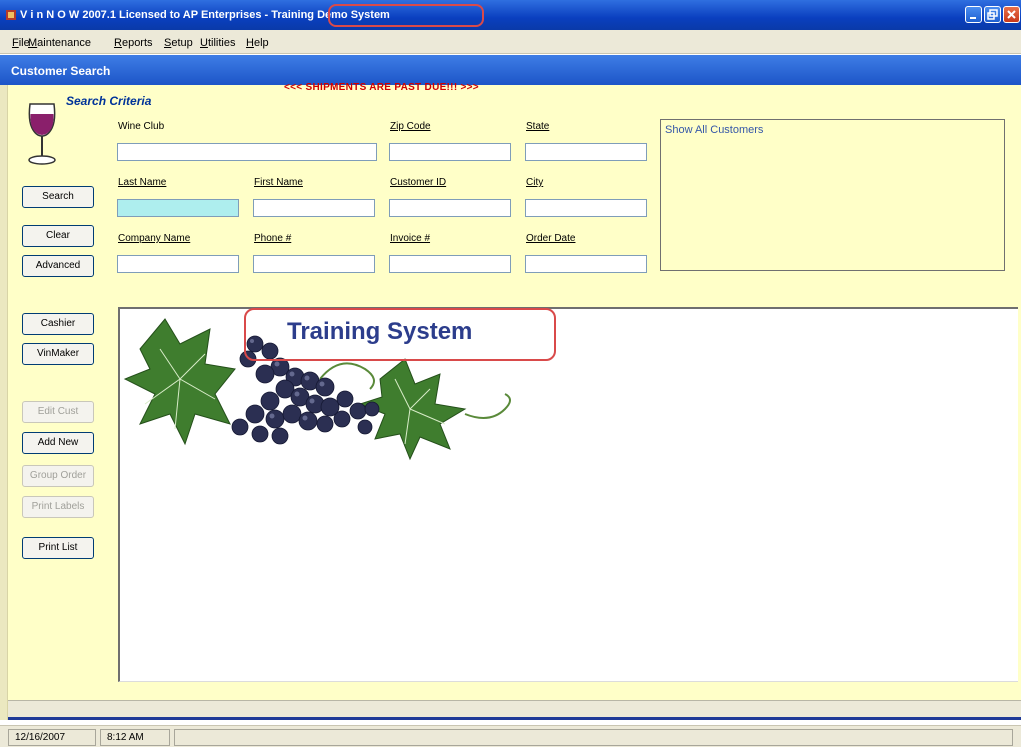 This screenshot has width=1021, height=747. I want to click on vinmaker-button: VinMaker, so click(58, 354).